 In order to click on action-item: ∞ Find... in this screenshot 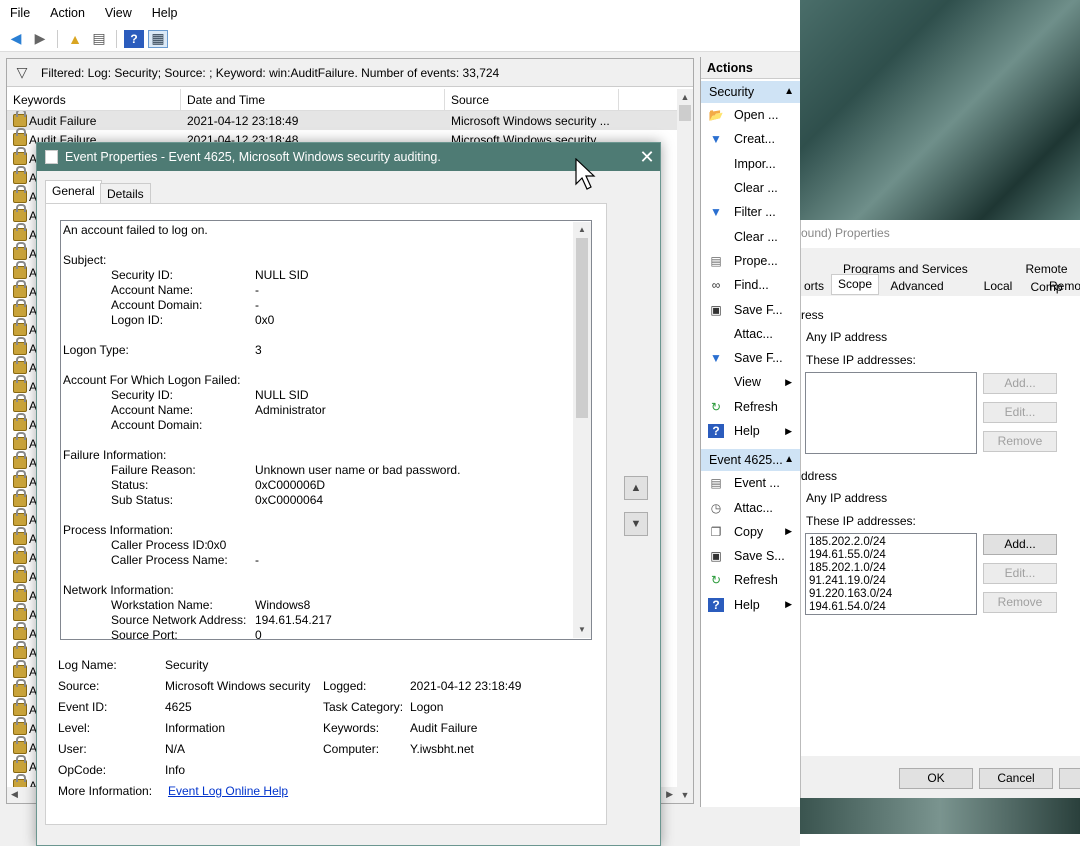, I will do `click(750, 285)`.